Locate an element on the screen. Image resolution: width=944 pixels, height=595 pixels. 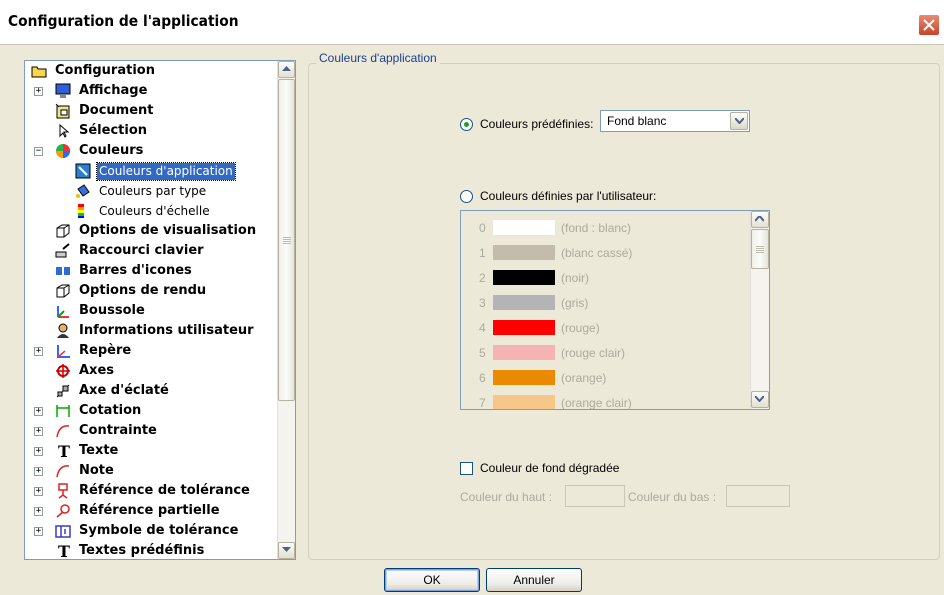
tree-item-label: Axes is located at coordinates (97, 370).